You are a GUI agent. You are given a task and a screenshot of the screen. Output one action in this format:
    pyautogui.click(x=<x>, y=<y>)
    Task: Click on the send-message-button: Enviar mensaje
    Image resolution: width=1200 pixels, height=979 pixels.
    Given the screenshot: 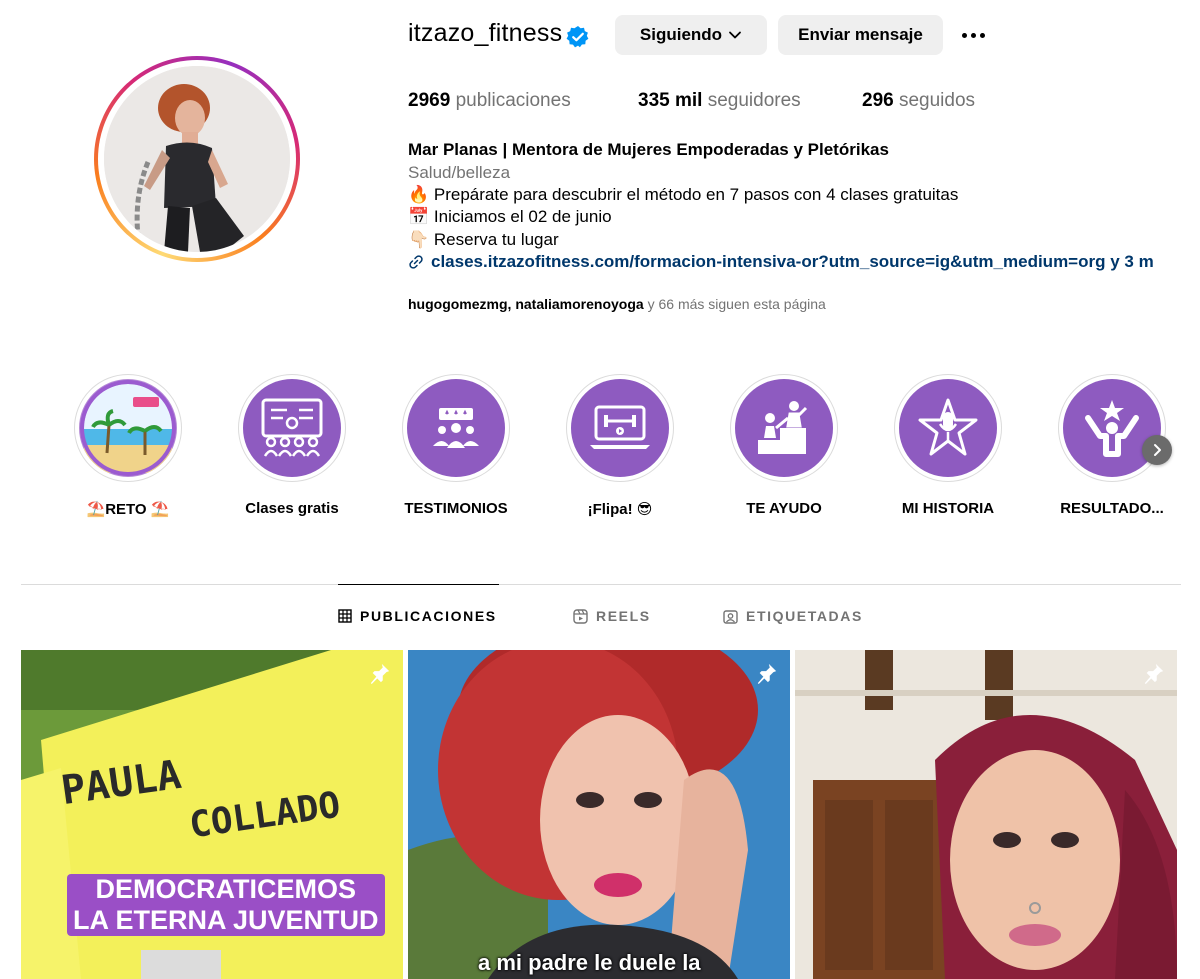 What is the action you would take?
    pyautogui.click(x=860, y=35)
    